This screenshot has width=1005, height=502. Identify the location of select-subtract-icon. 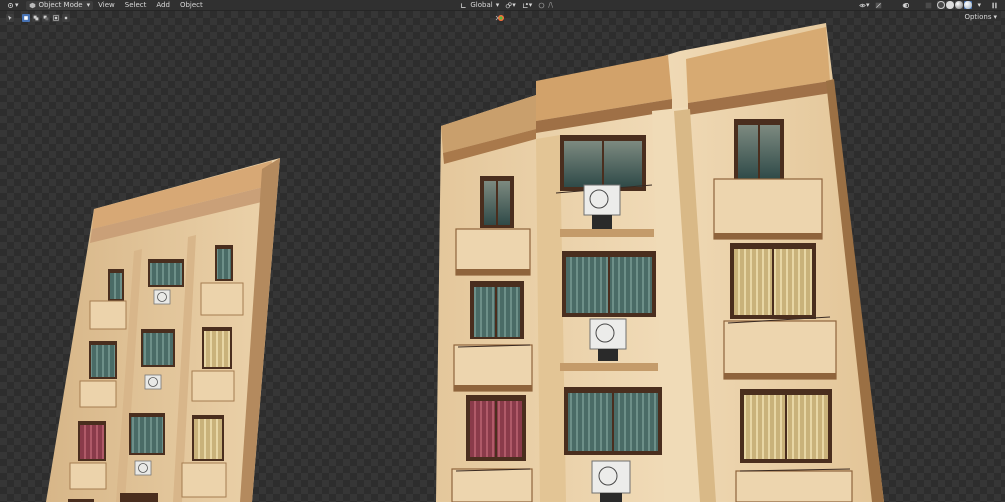
(46, 17).